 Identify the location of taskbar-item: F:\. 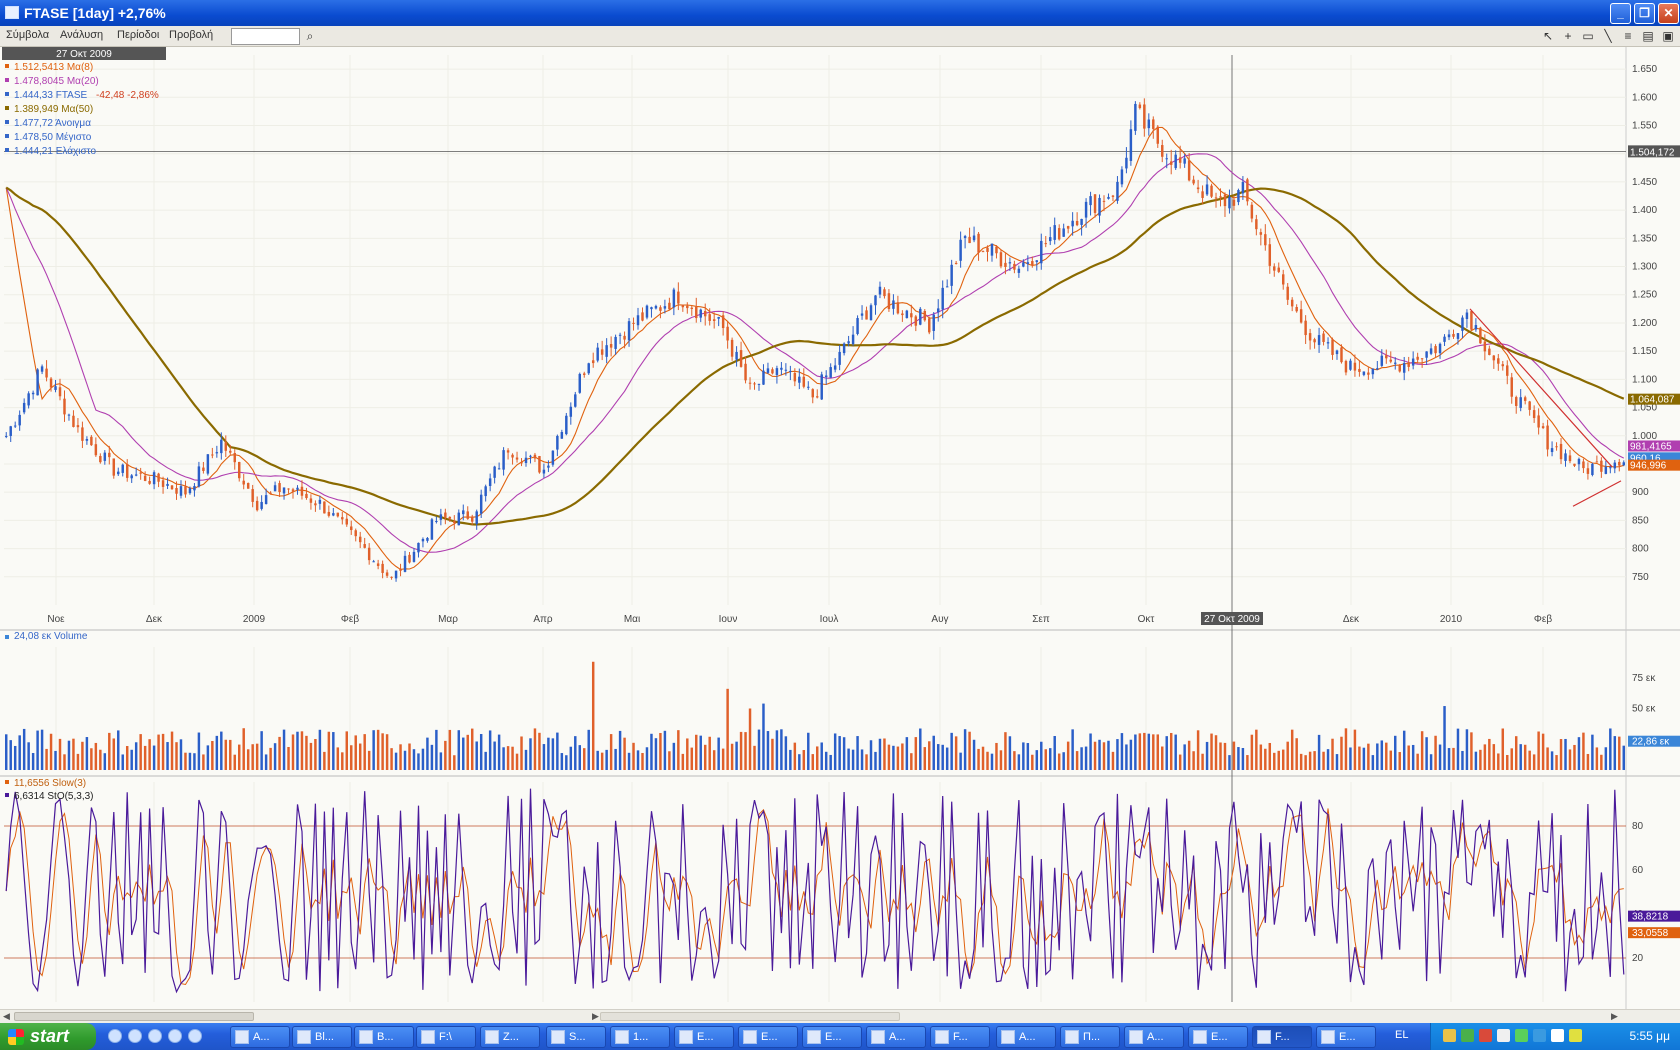
(446, 1037).